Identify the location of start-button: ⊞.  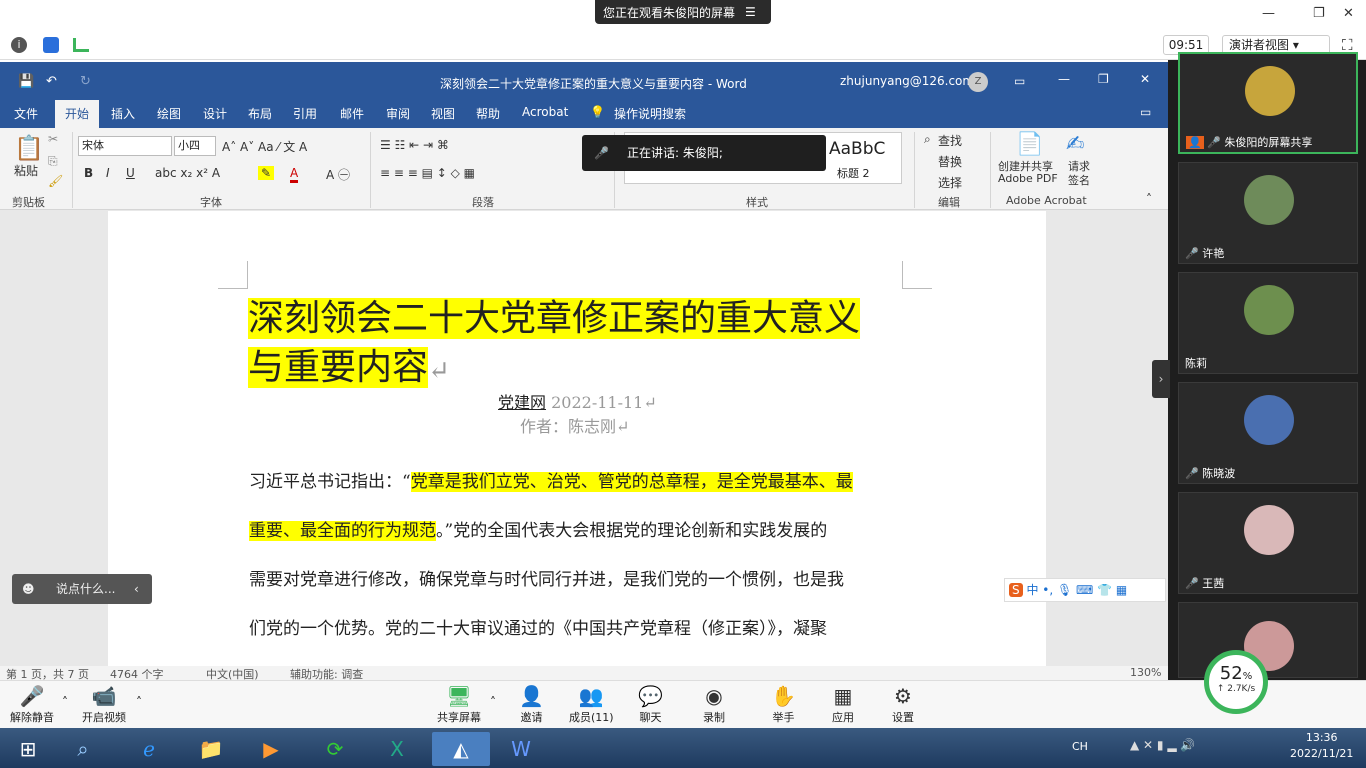
(28, 749).